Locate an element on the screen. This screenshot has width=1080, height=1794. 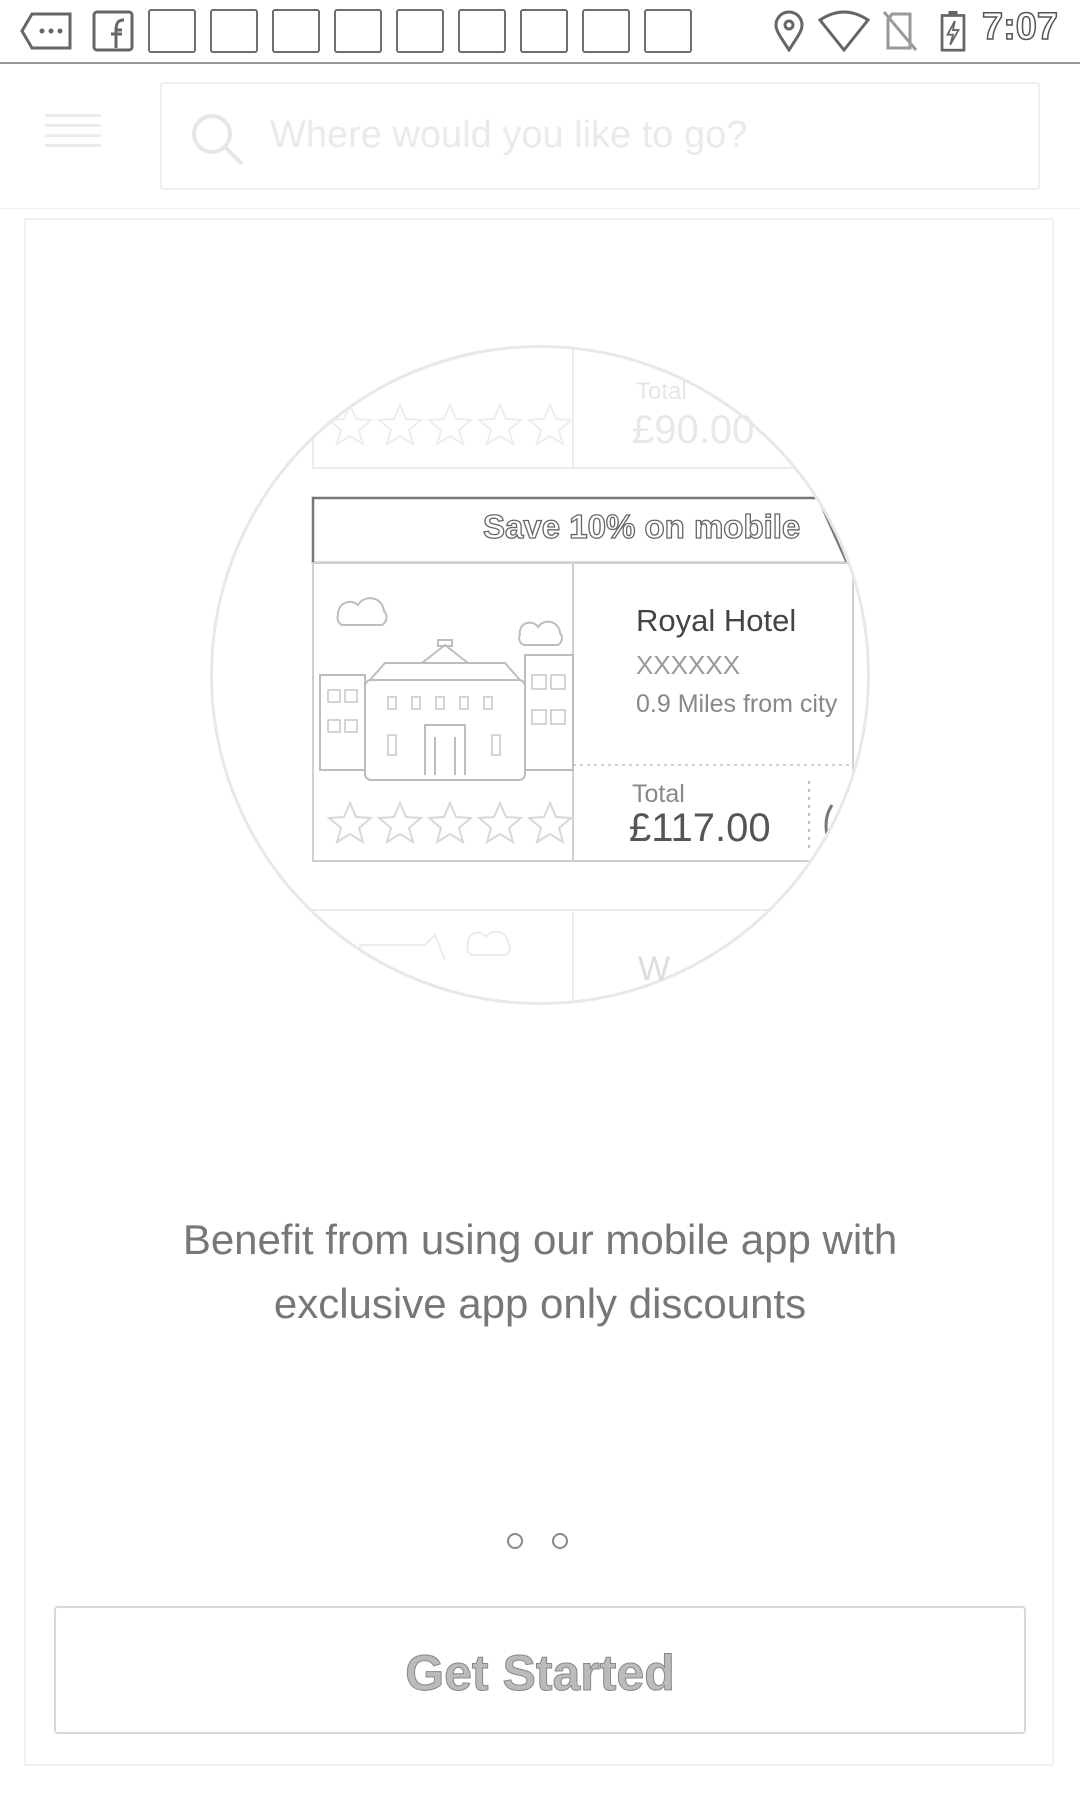
status-bar: 7:07 is located at coordinates (540, 32).